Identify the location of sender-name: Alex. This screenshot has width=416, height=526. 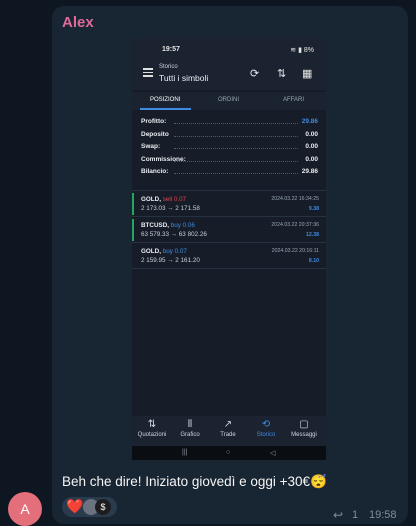
(78, 22).